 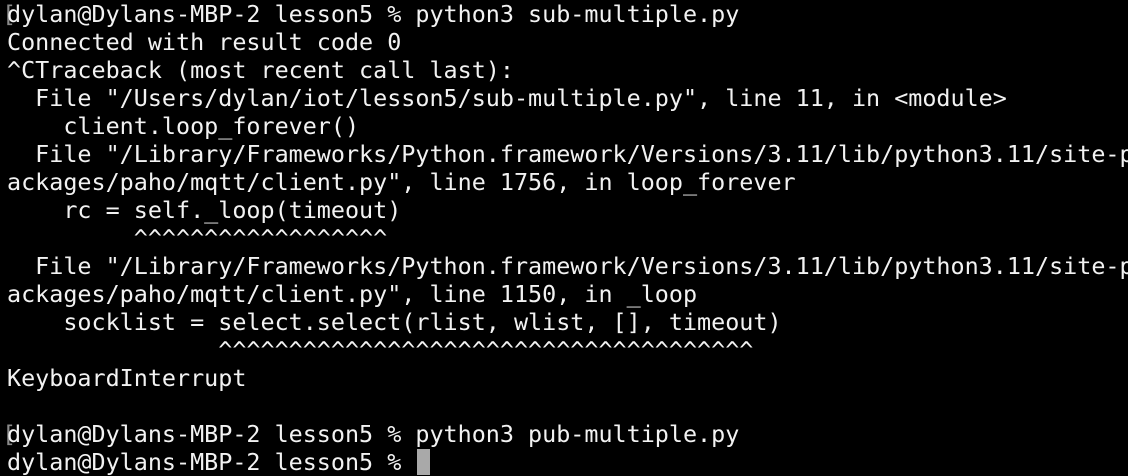 I want to click on terminal-line: ^CTraceback (most recent call last):, so click(x=260, y=70).